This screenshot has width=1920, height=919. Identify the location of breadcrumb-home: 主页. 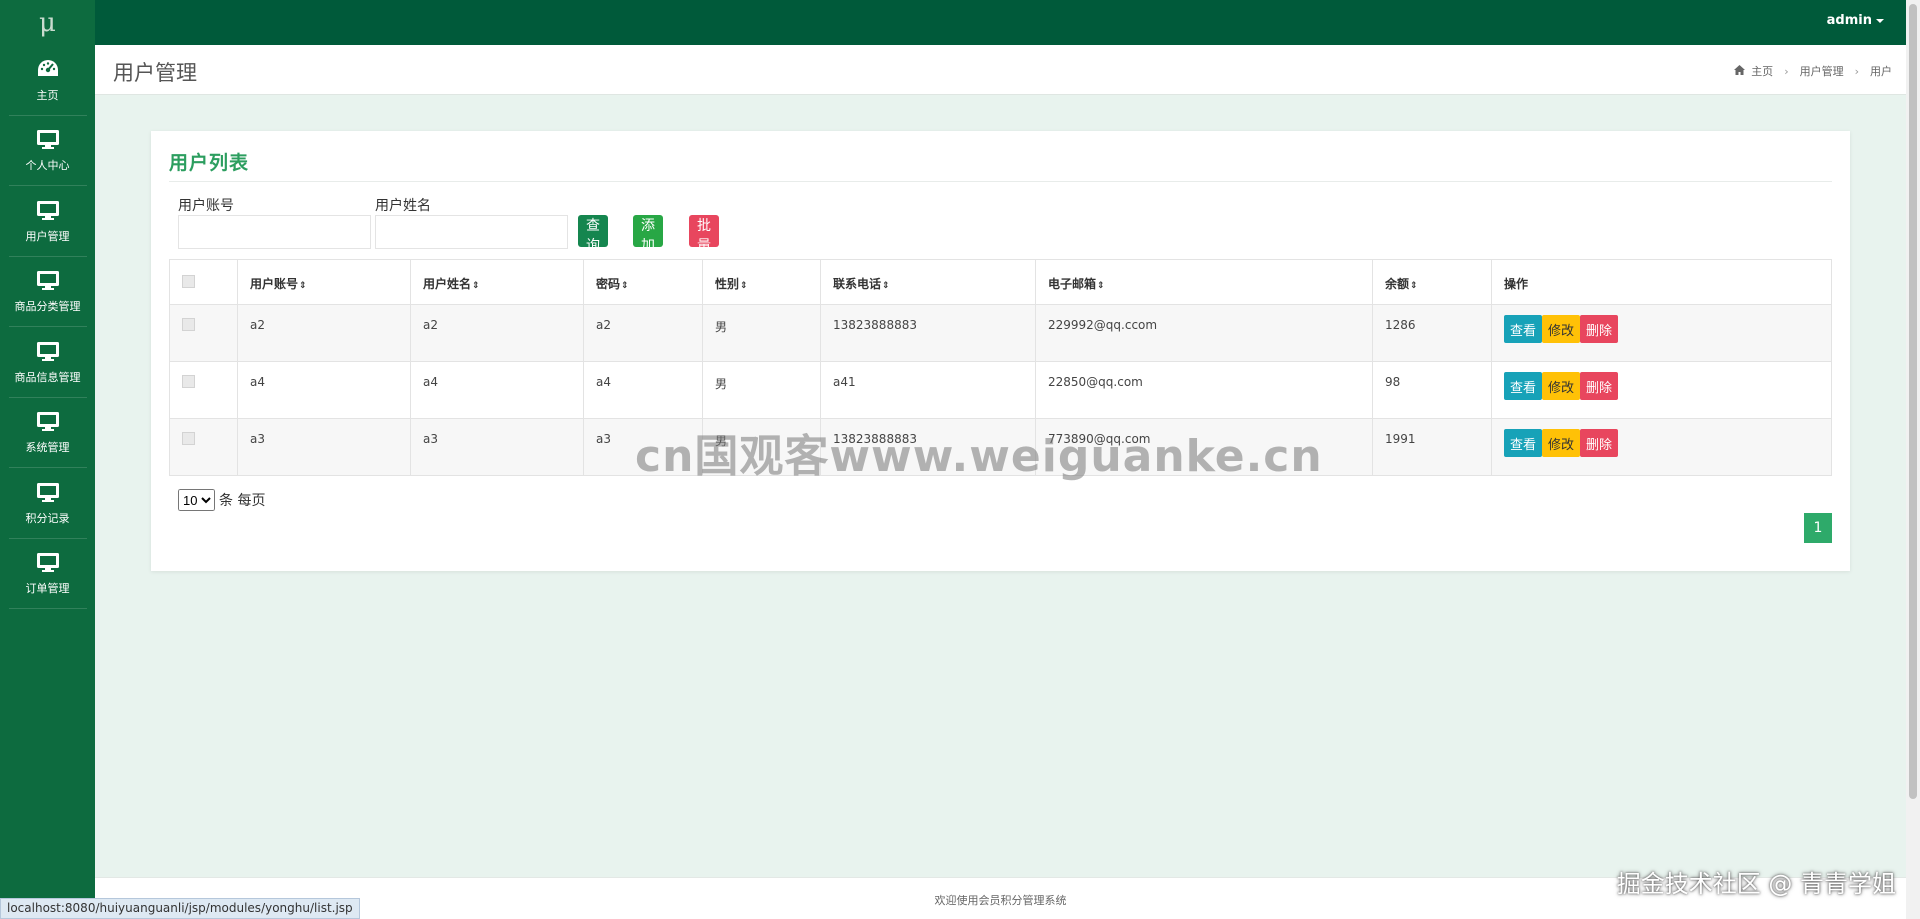
(1762, 71).